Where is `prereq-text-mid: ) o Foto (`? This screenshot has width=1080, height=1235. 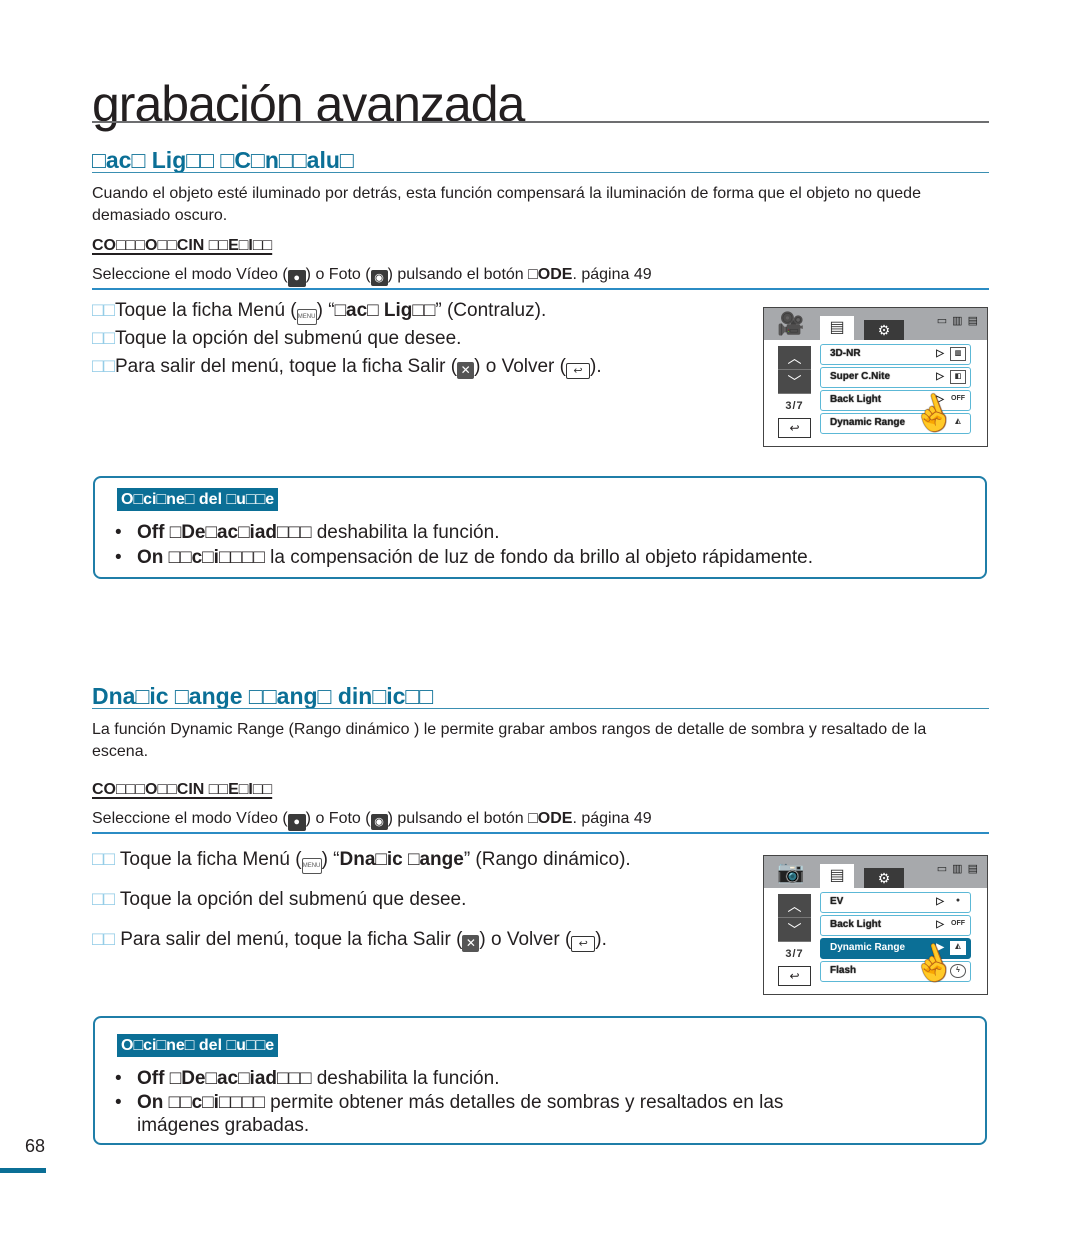
prereq-text-mid: ) o Foto ( is located at coordinates (338, 274).